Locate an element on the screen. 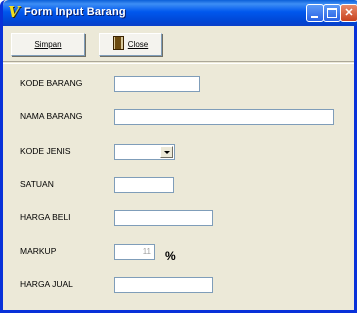  kode-jenis-select is located at coordinates (144, 152).